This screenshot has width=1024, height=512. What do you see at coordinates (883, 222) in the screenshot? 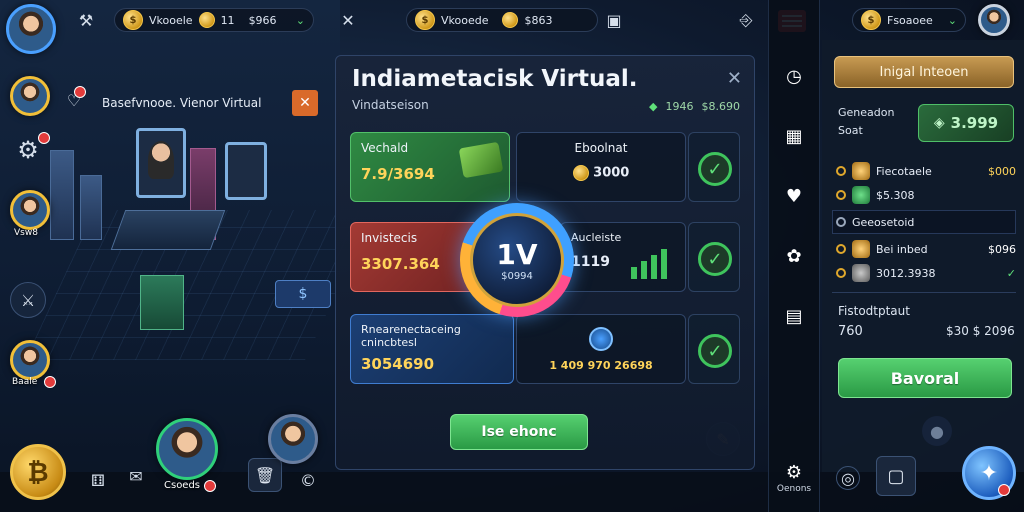
I see `row-label: Geeosetoid` at bounding box center [883, 222].